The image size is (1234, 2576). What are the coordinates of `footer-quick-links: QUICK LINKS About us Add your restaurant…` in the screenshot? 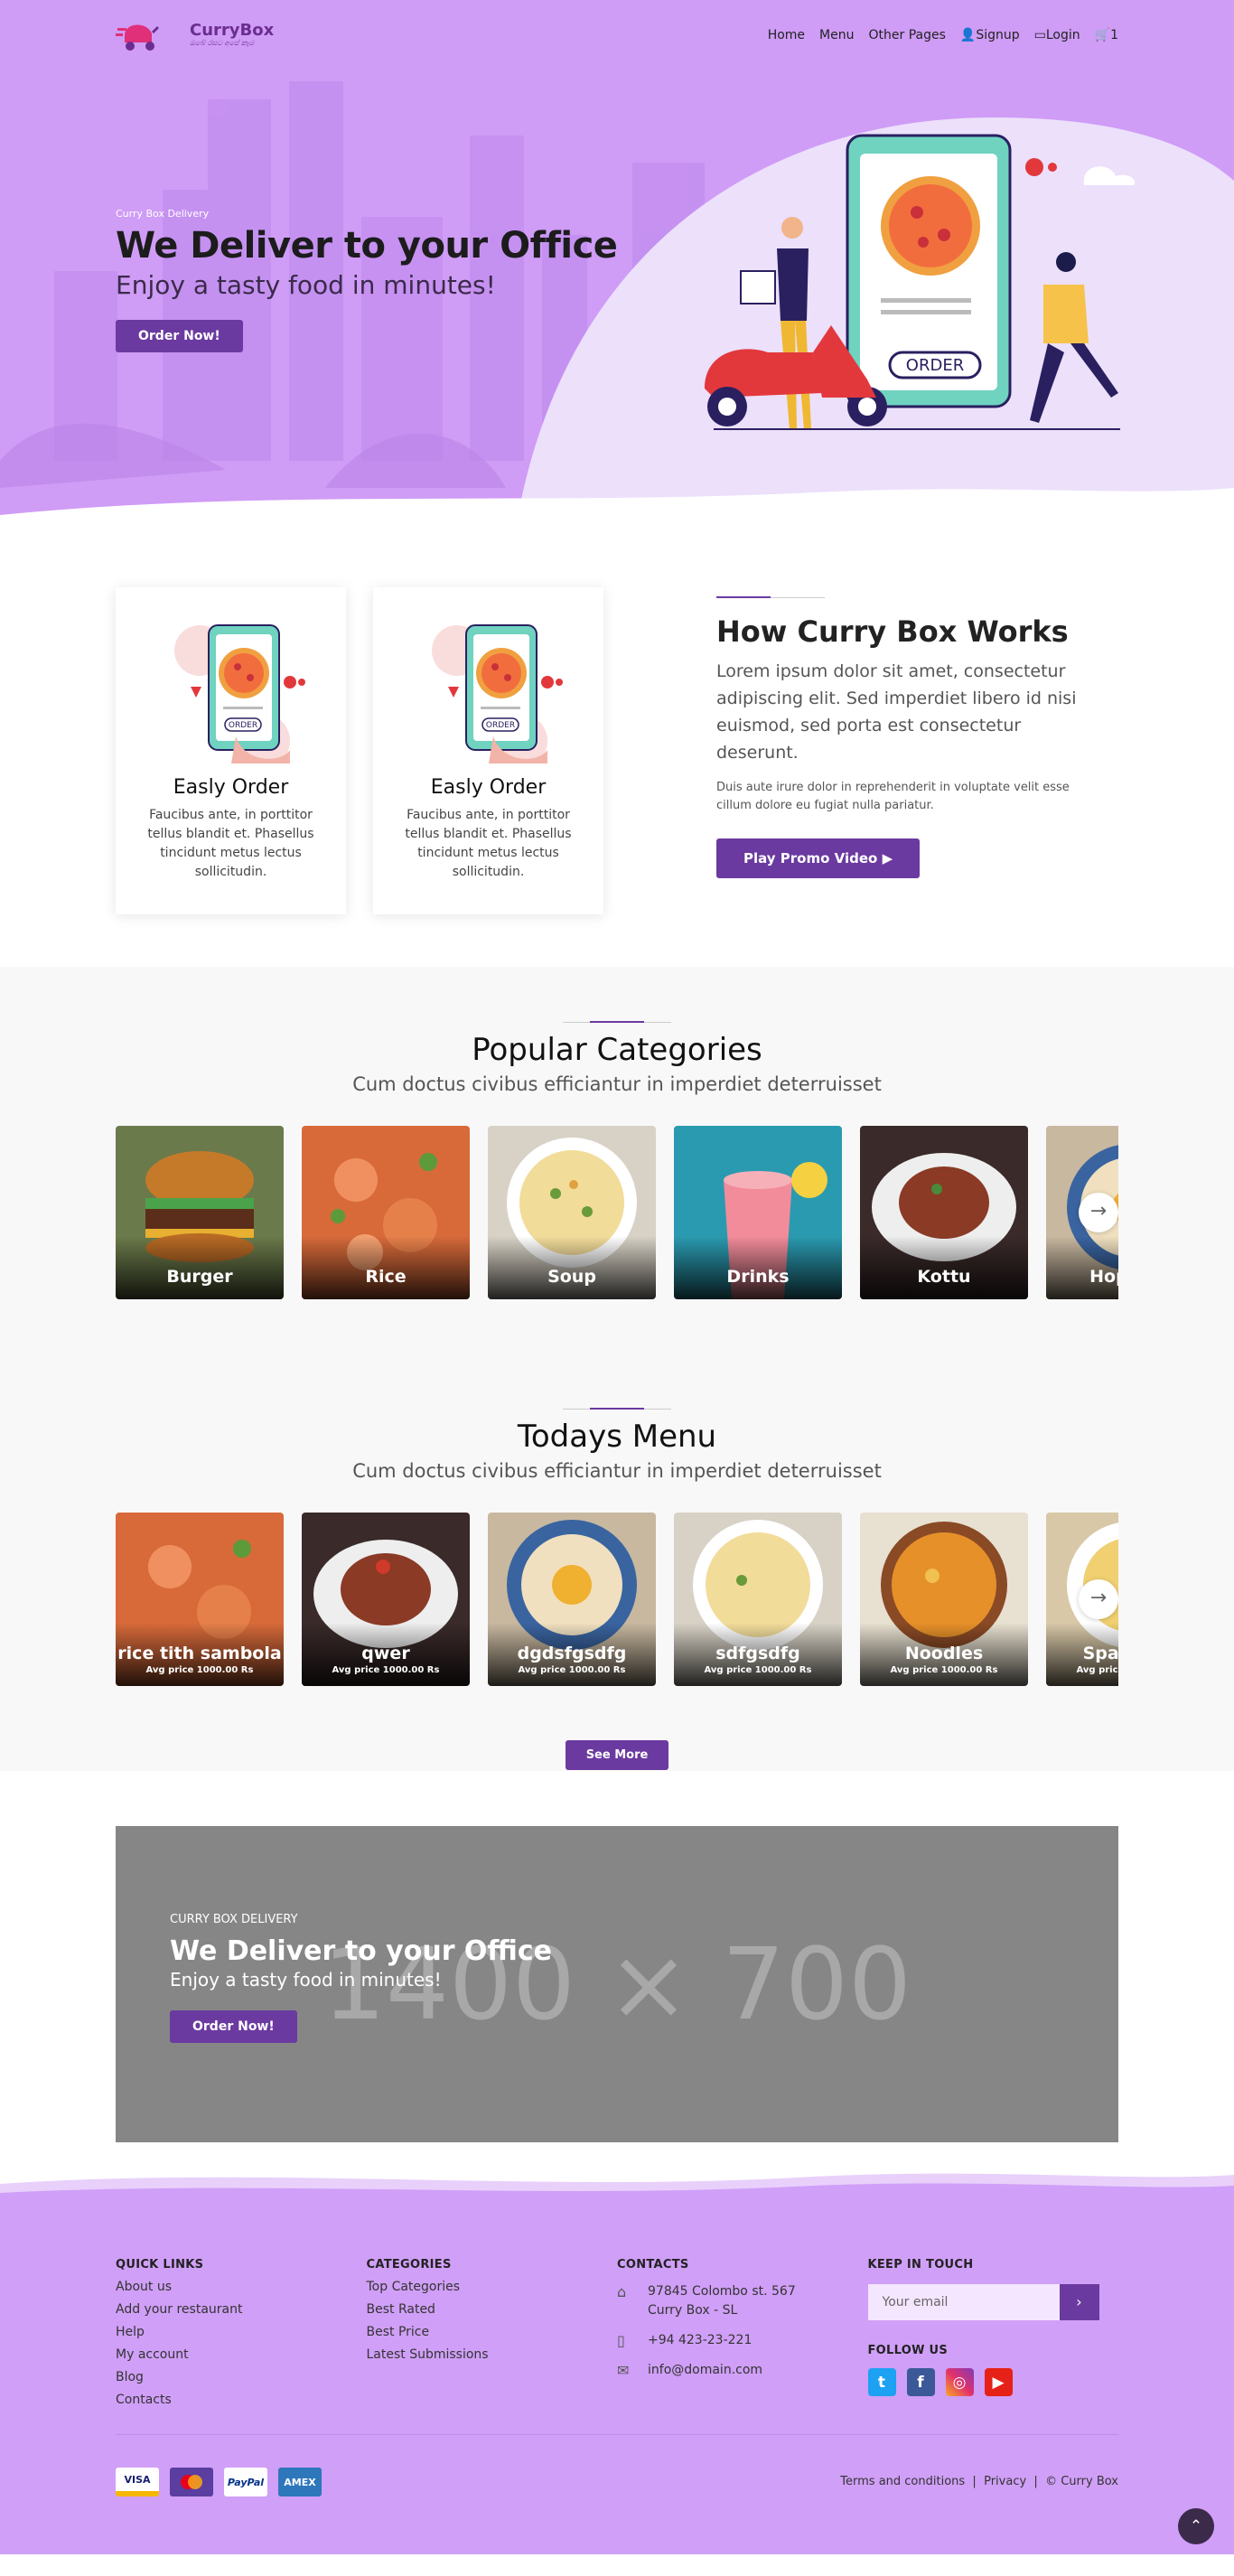 It's located at (242, 2332).